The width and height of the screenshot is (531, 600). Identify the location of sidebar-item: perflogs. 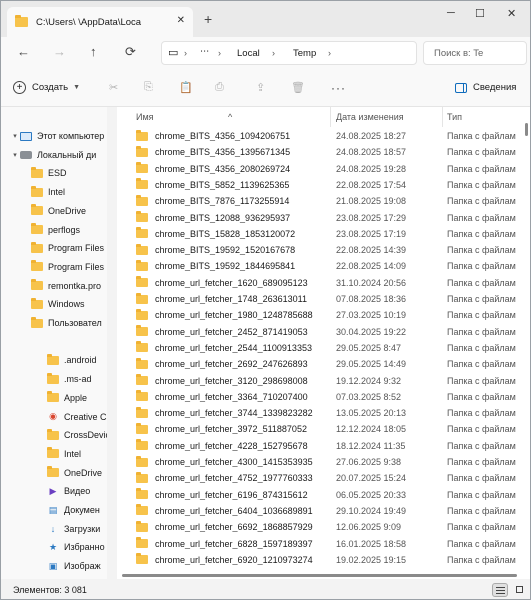
(55, 230).